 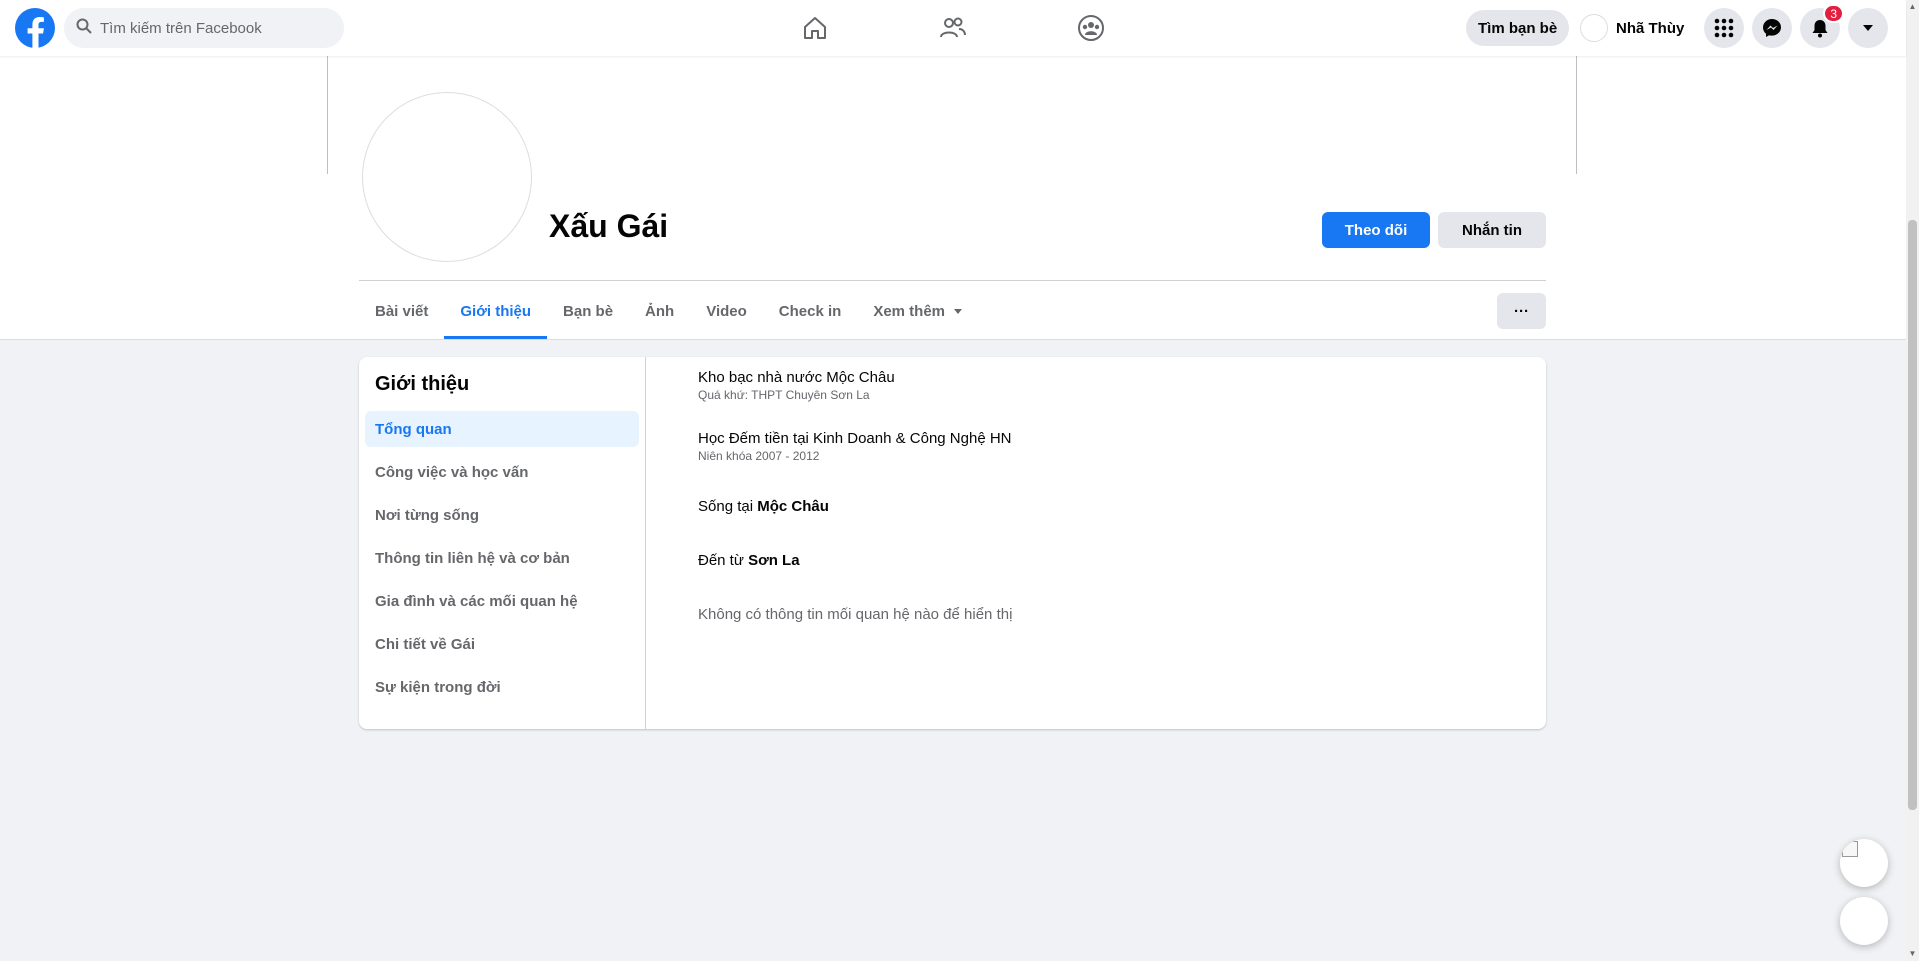 What do you see at coordinates (588, 311) in the screenshot?
I see `tab-friends: Bạn bè` at bounding box center [588, 311].